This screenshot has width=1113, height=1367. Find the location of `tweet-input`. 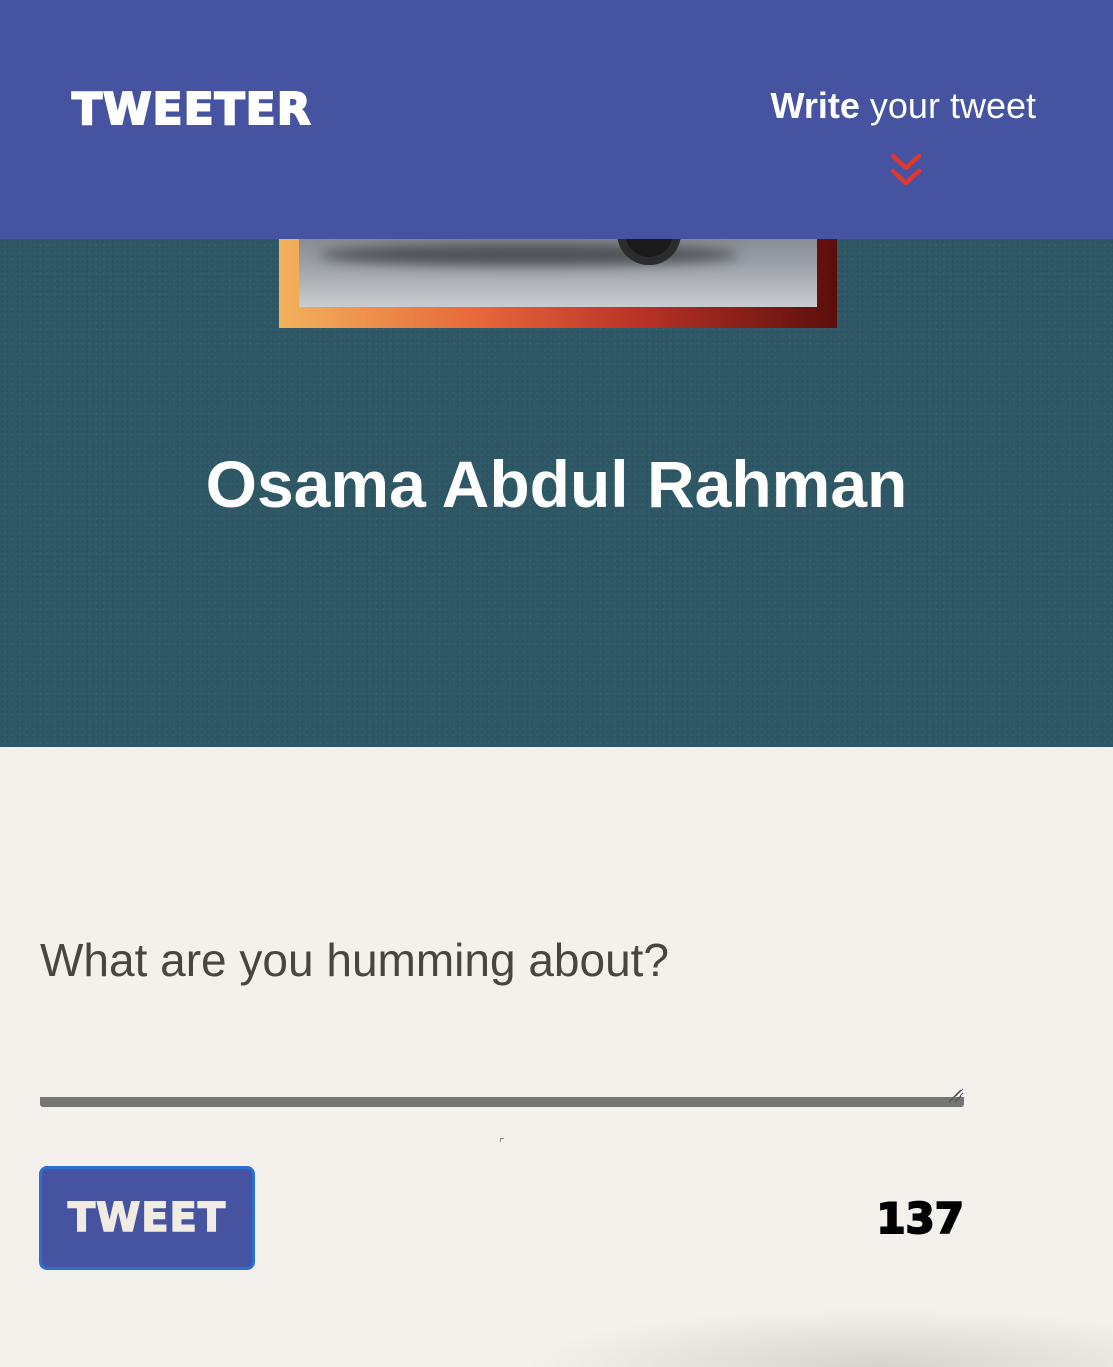

tweet-input is located at coordinates (502, 1011).